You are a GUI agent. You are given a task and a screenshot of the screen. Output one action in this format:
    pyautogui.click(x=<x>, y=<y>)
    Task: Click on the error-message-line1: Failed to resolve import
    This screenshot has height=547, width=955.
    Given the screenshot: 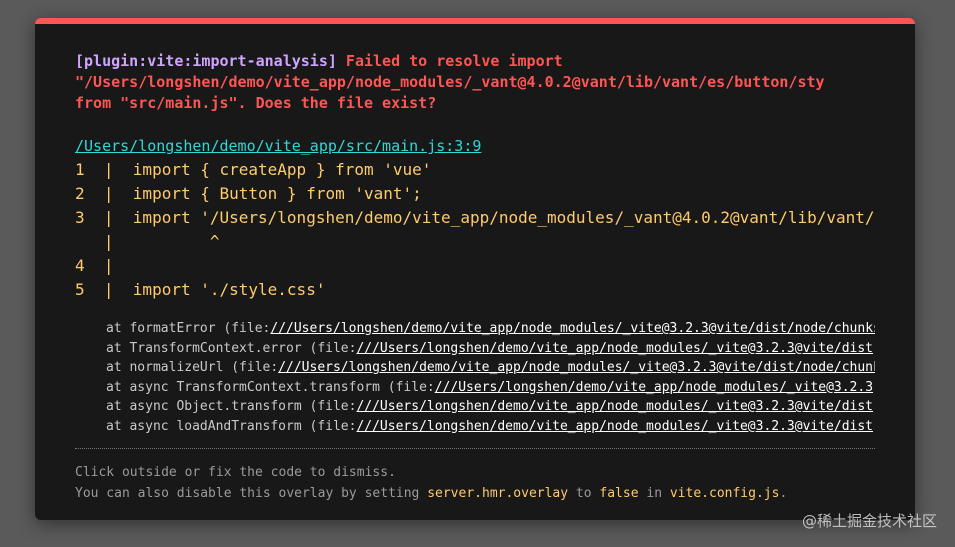 What is the action you would take?
    pyautogui.click(x=449, y=61)
    